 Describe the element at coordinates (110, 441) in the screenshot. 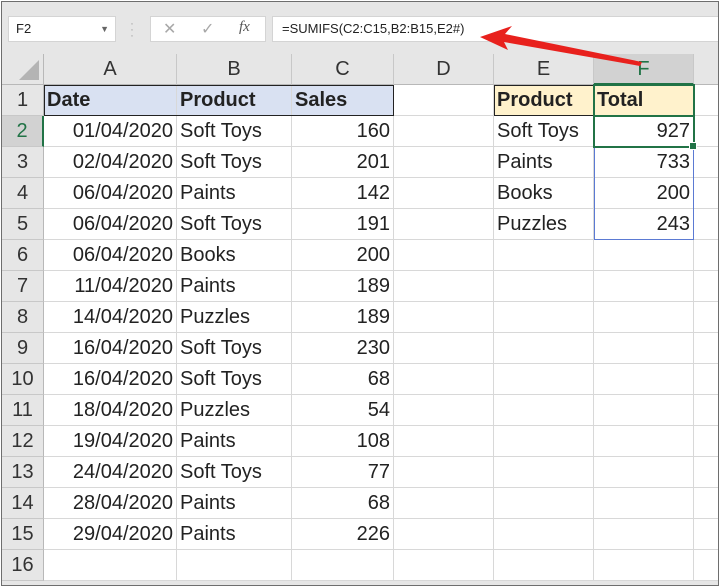

I see `cell-a12: 19/04/2020` at that location.